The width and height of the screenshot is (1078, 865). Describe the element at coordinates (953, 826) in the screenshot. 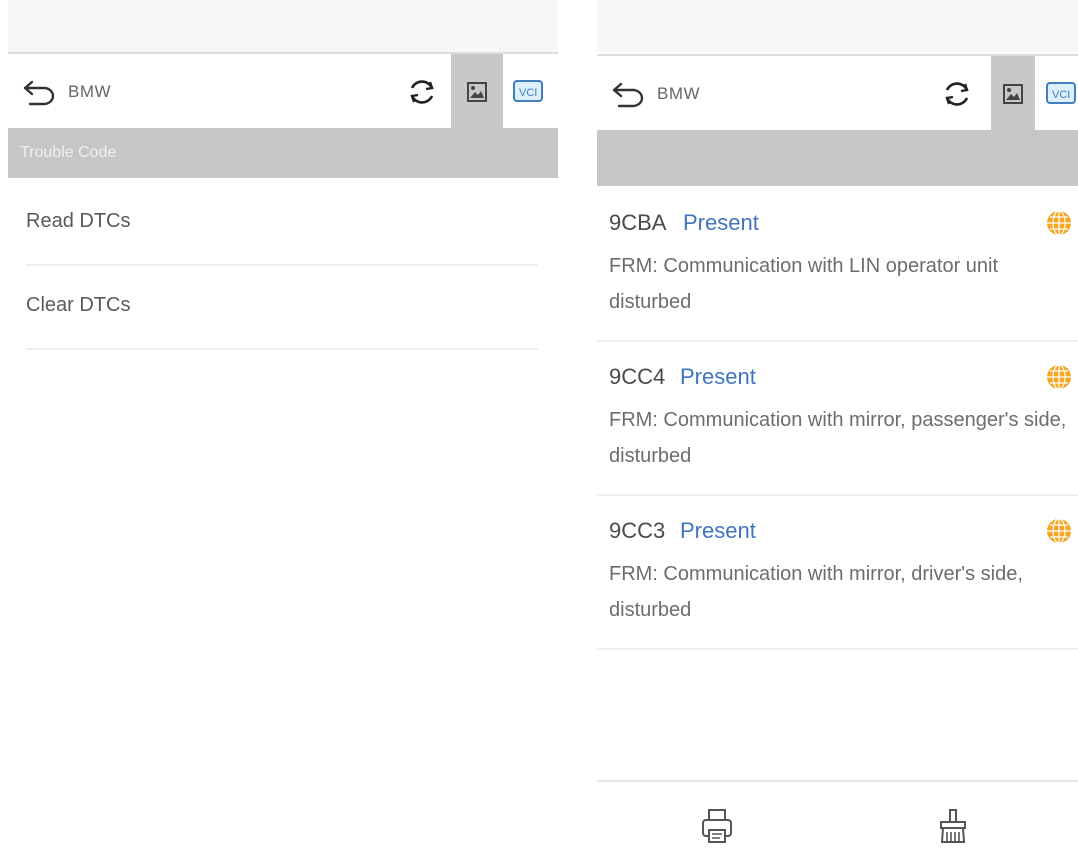

I see `clear-broom-icon` at that location.